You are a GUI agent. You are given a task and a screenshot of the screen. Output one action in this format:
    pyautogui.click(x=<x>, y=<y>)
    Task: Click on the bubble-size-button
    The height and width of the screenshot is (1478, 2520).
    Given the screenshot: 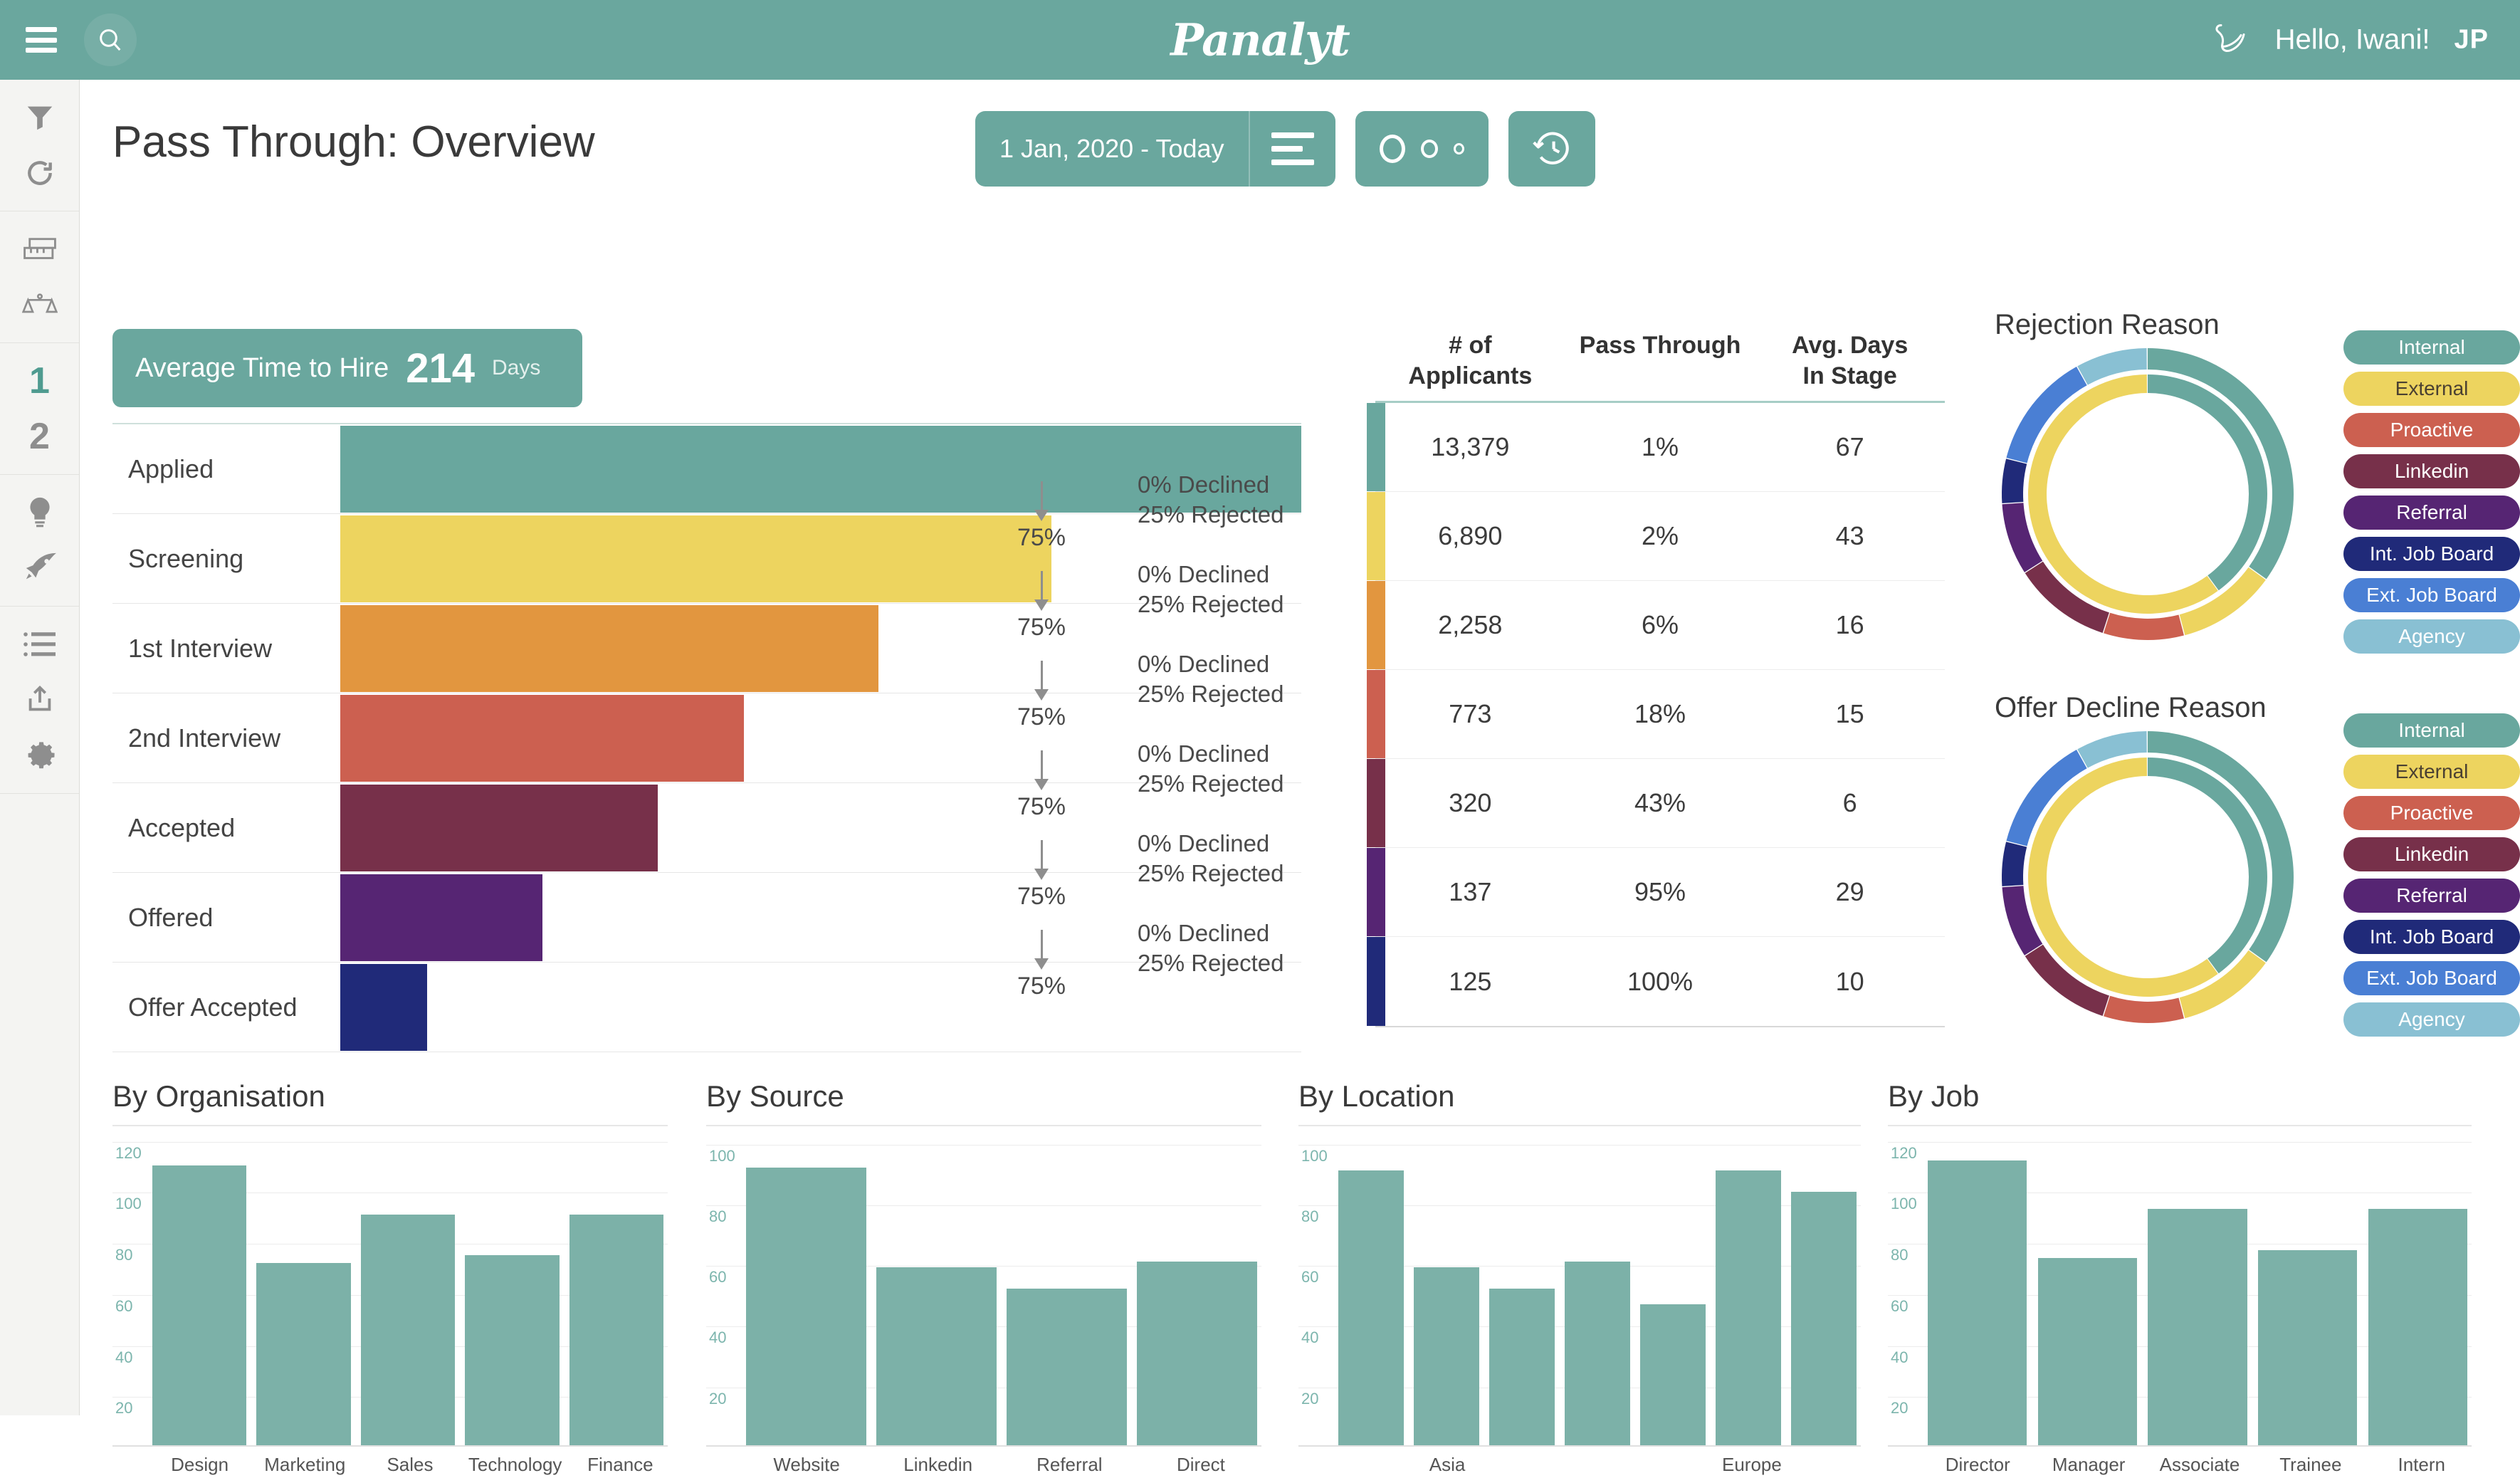 What is the action you would take?
    pyautogui.click(x=1422, y=149)
    